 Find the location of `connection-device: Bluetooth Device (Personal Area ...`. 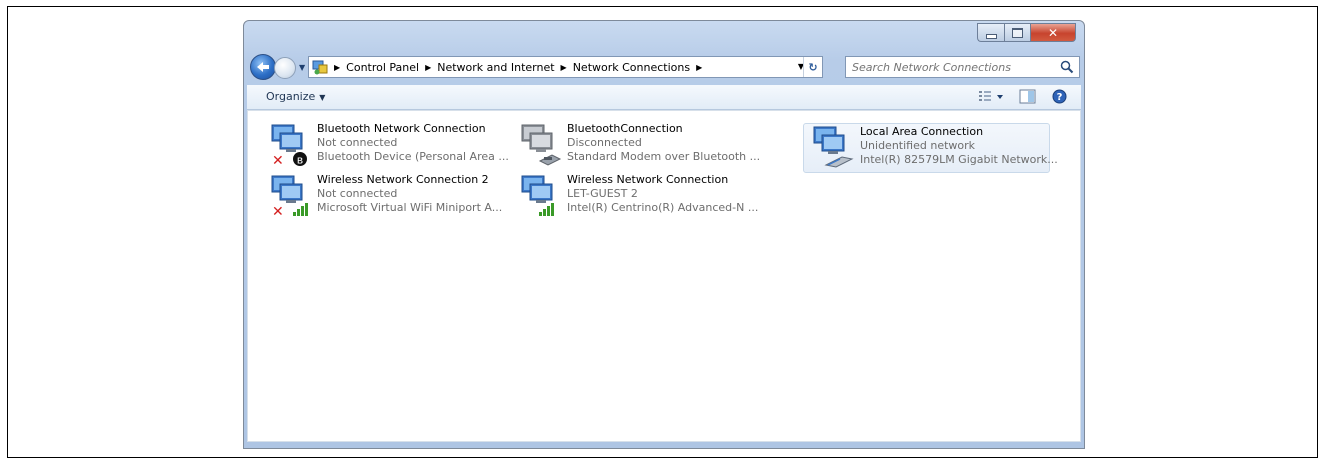

connection-device: Bluetooth Device (Personal Area ... is located at coordinates (413, 156).